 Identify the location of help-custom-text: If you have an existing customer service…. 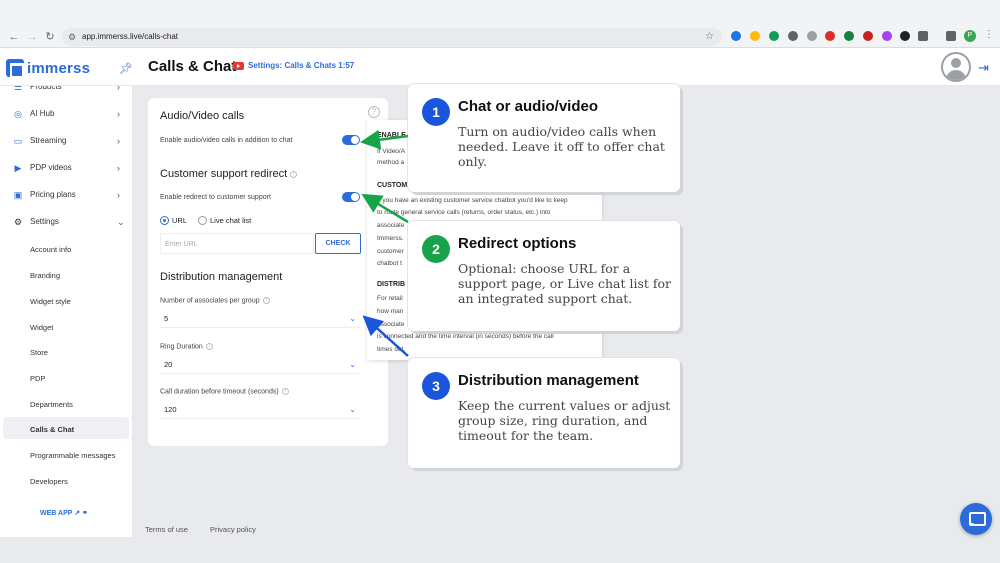
(472, 200).